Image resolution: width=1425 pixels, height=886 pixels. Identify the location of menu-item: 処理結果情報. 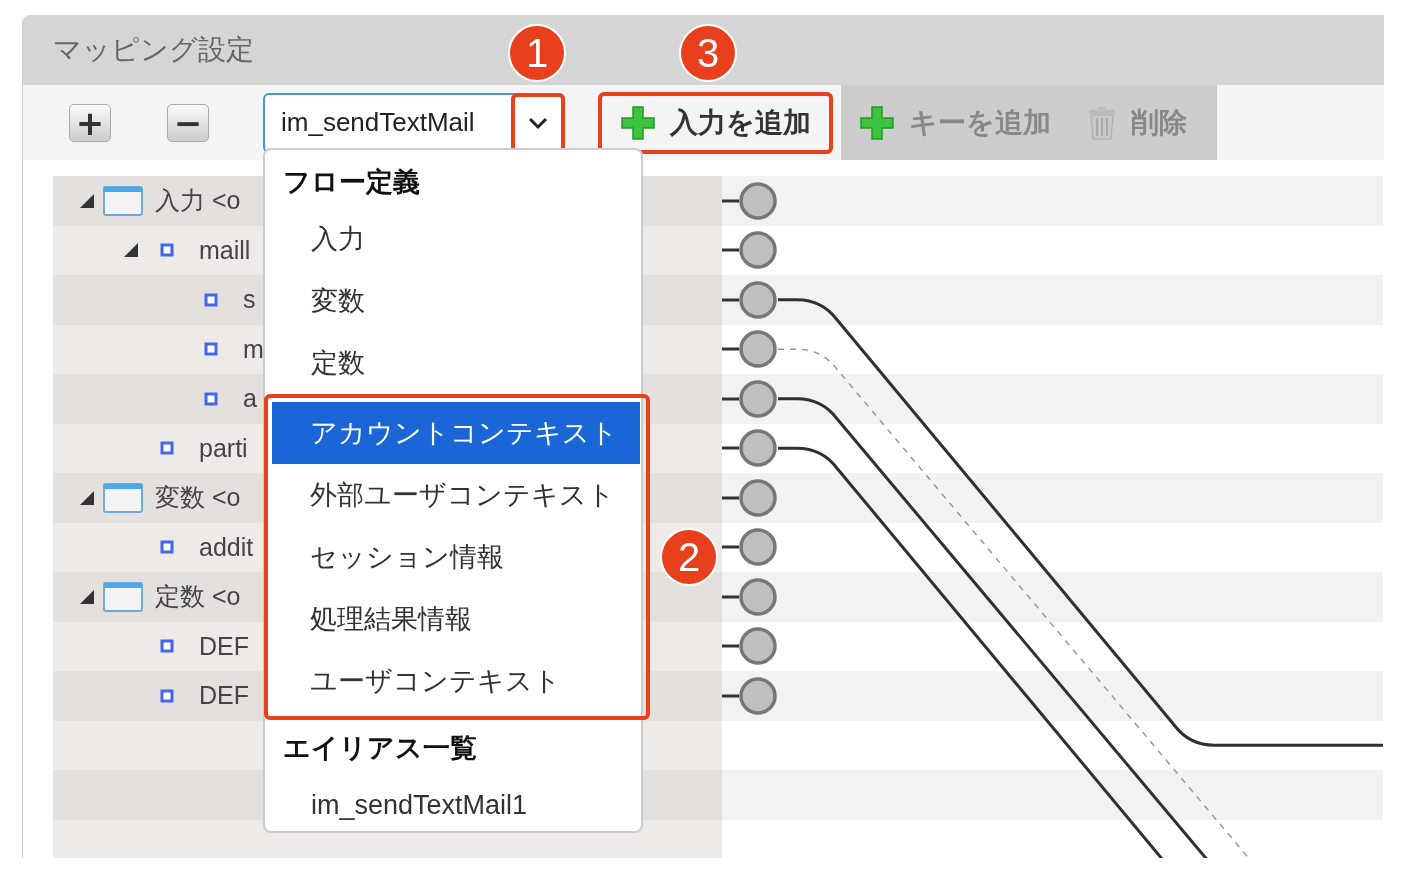
(456, 619).